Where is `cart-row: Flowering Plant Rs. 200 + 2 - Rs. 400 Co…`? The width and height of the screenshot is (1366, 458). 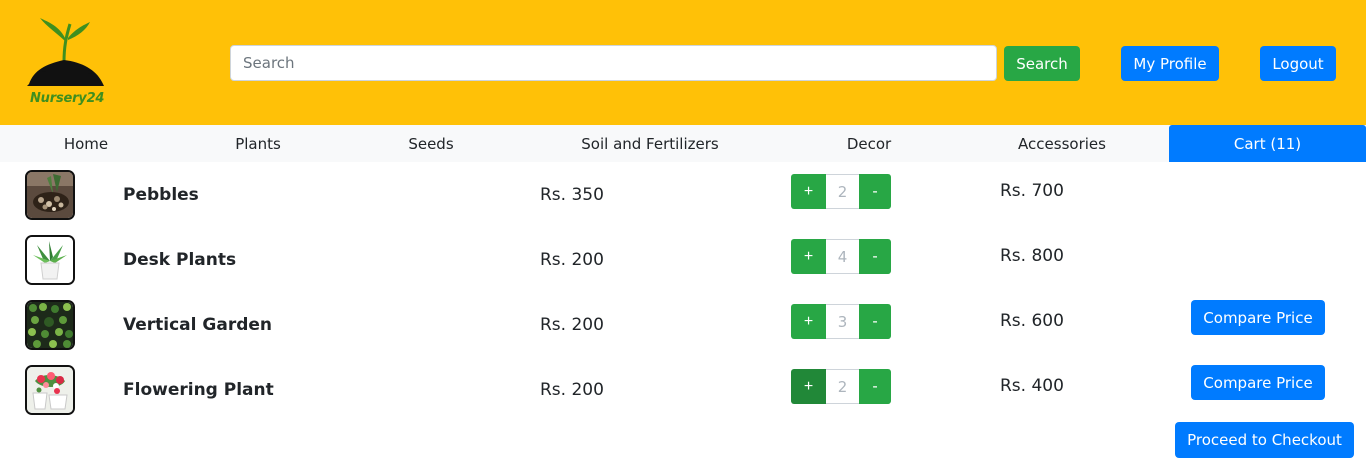 cart-row: Flowering Plant Rs. 200 + 2 - Rs. 400 Co… is located at coordinates (683, 389).